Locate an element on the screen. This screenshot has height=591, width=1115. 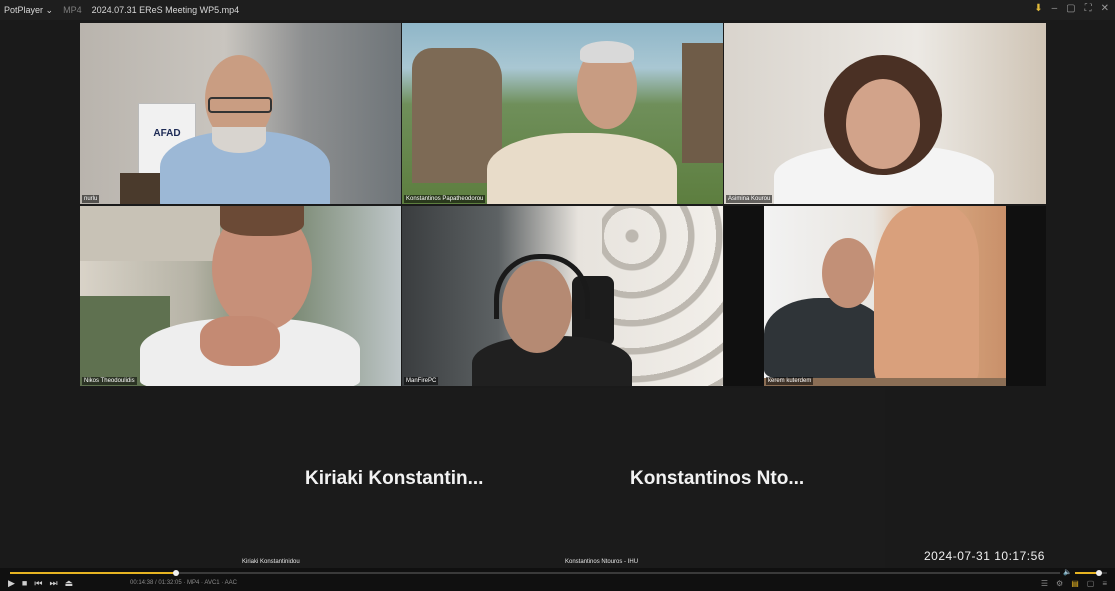
participant-tile: Nikos Theodoulidis is located at coordinates (240, 296).